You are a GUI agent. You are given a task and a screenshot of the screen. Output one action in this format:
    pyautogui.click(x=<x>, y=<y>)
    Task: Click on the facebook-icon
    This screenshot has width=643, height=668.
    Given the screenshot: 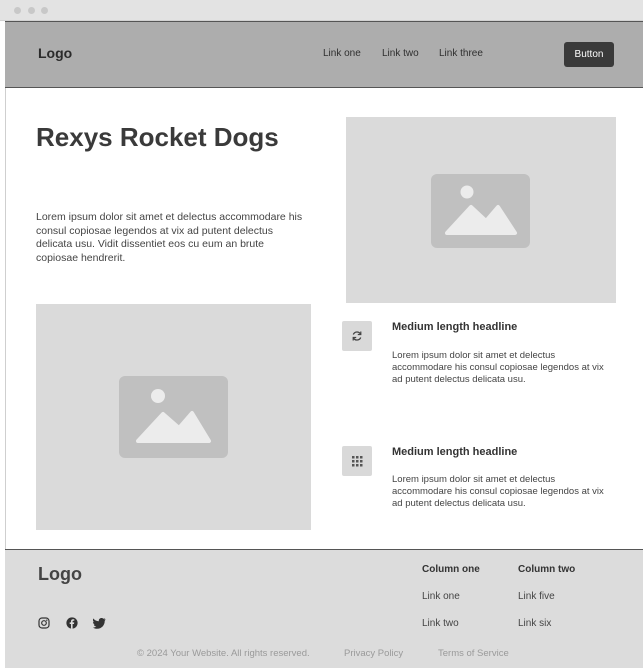 What is the action you would take?
    pyautogui.click(x=72, y=623)
    